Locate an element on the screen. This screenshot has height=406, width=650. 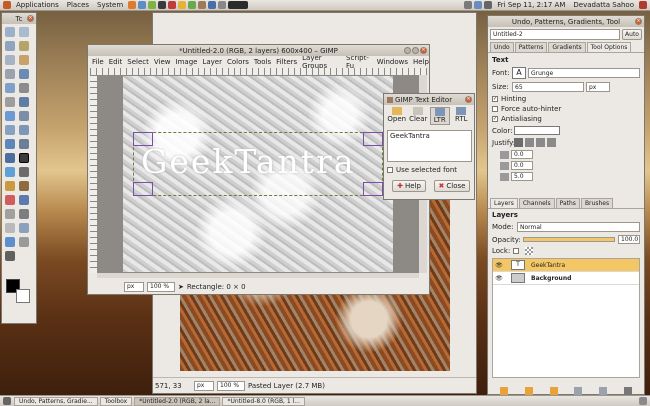
ltr-button: LTR is located at coordinates (439, 116).